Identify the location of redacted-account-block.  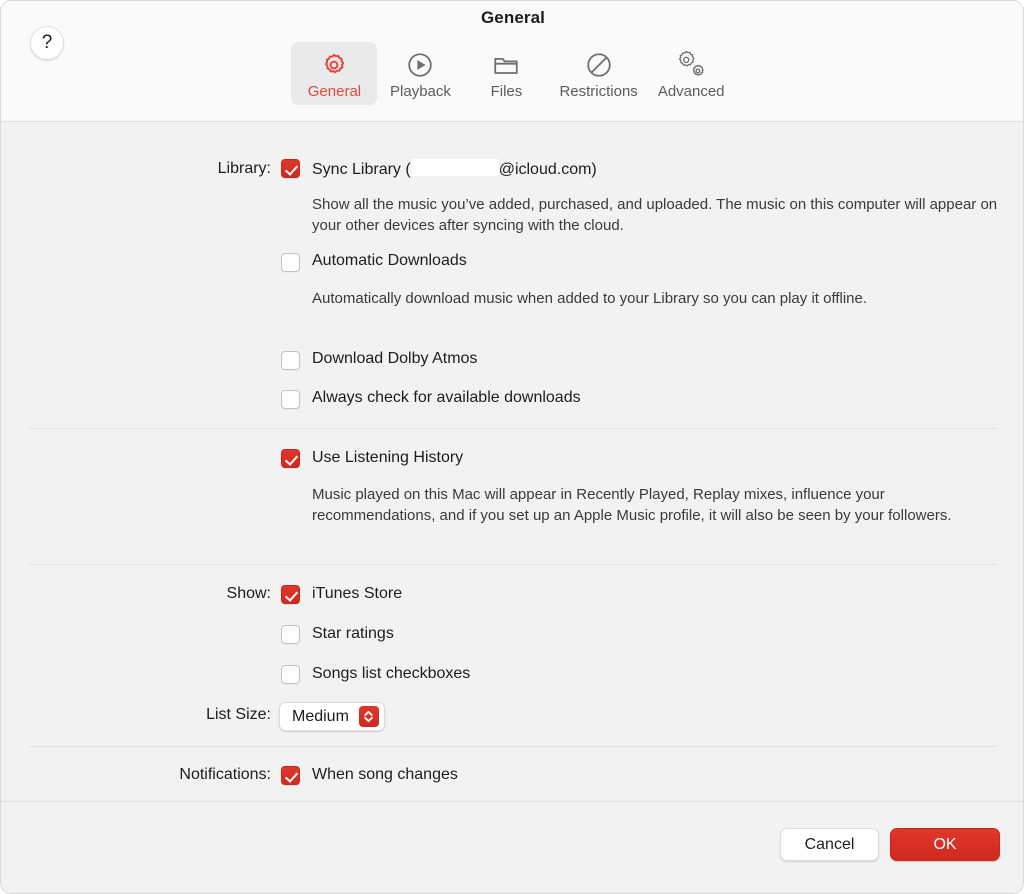
(454, 167).